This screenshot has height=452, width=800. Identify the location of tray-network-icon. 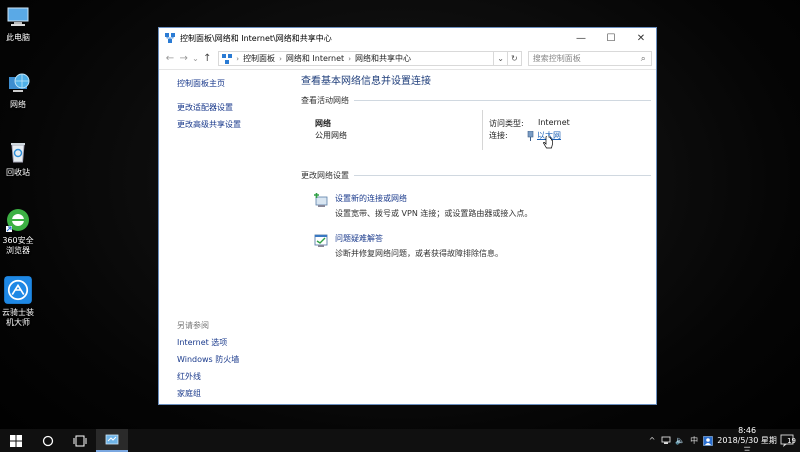
(666, 440).